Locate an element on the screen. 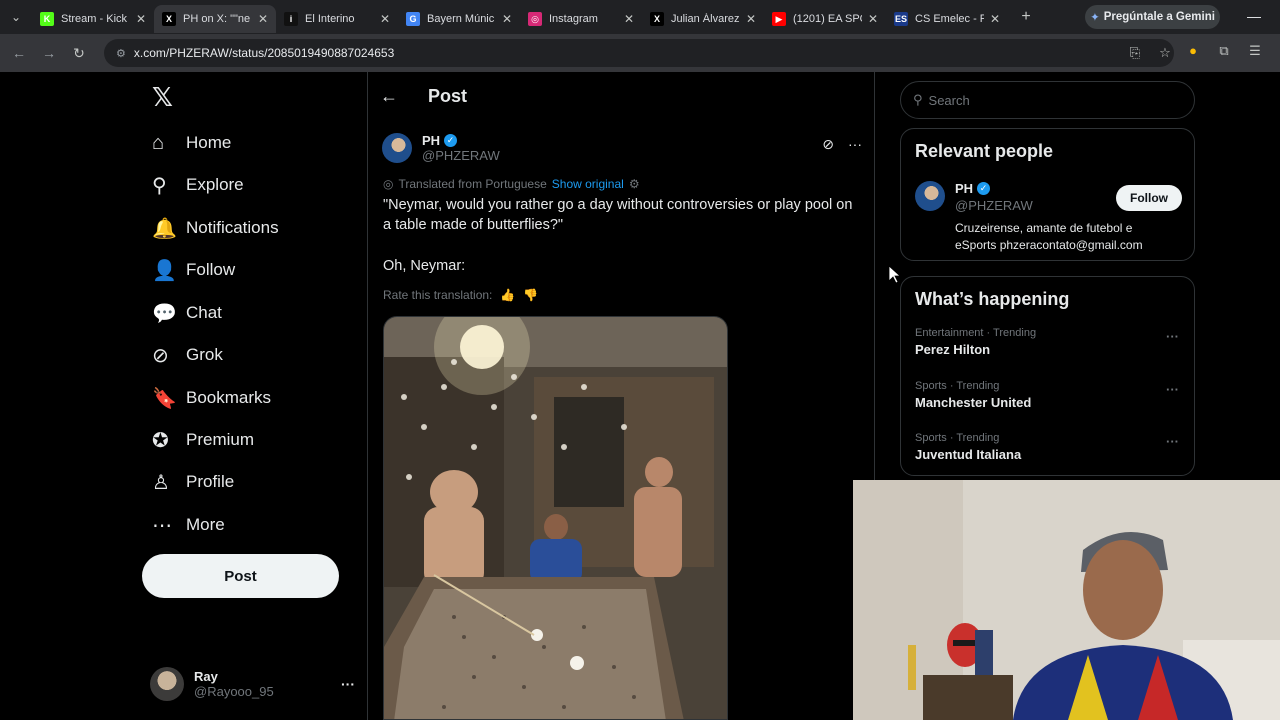 This screenshot has width=1280, height=720. tab-title: Stream - Kick is located at coordinates (94, 19).